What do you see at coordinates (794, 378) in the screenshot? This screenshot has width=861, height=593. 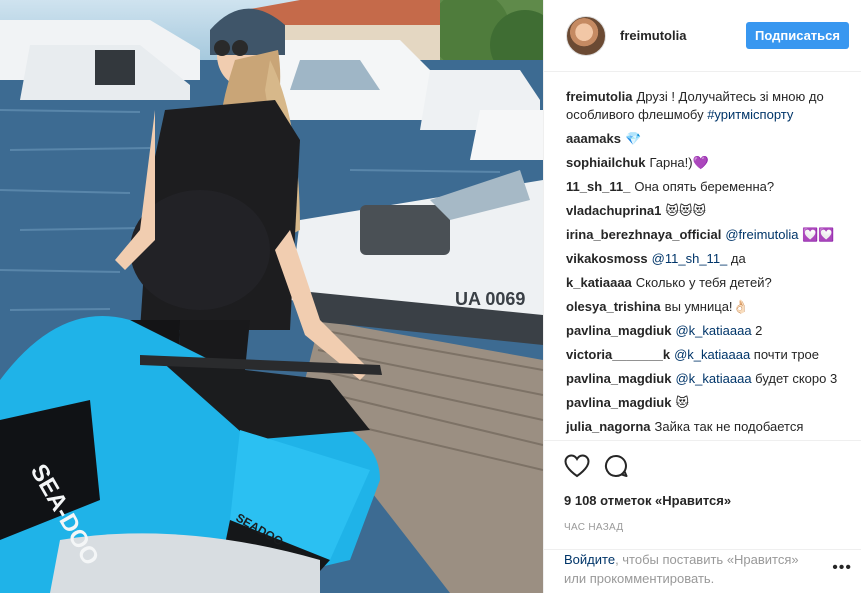 I see `comment-text: будет скоро 3` at bounding box center [794, 378].